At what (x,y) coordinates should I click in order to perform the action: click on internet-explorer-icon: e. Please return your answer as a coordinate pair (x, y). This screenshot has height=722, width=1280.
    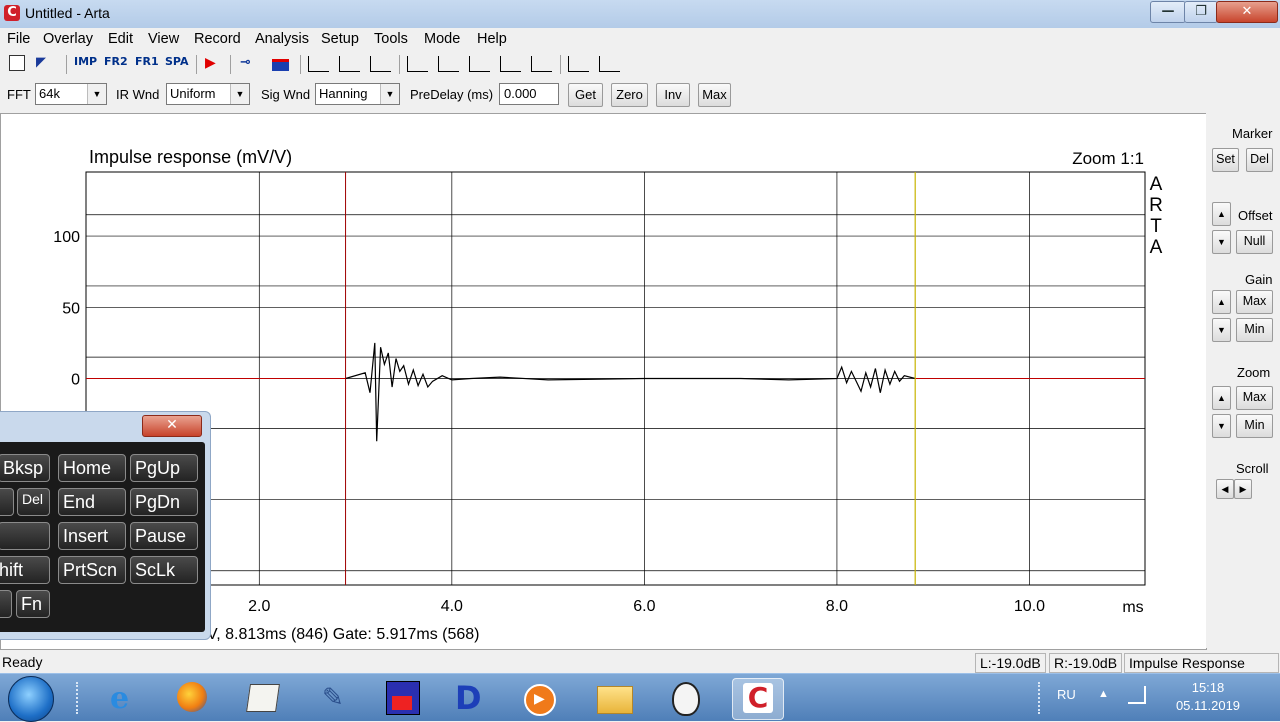
    Looking at the image, I should click on (124, 698).